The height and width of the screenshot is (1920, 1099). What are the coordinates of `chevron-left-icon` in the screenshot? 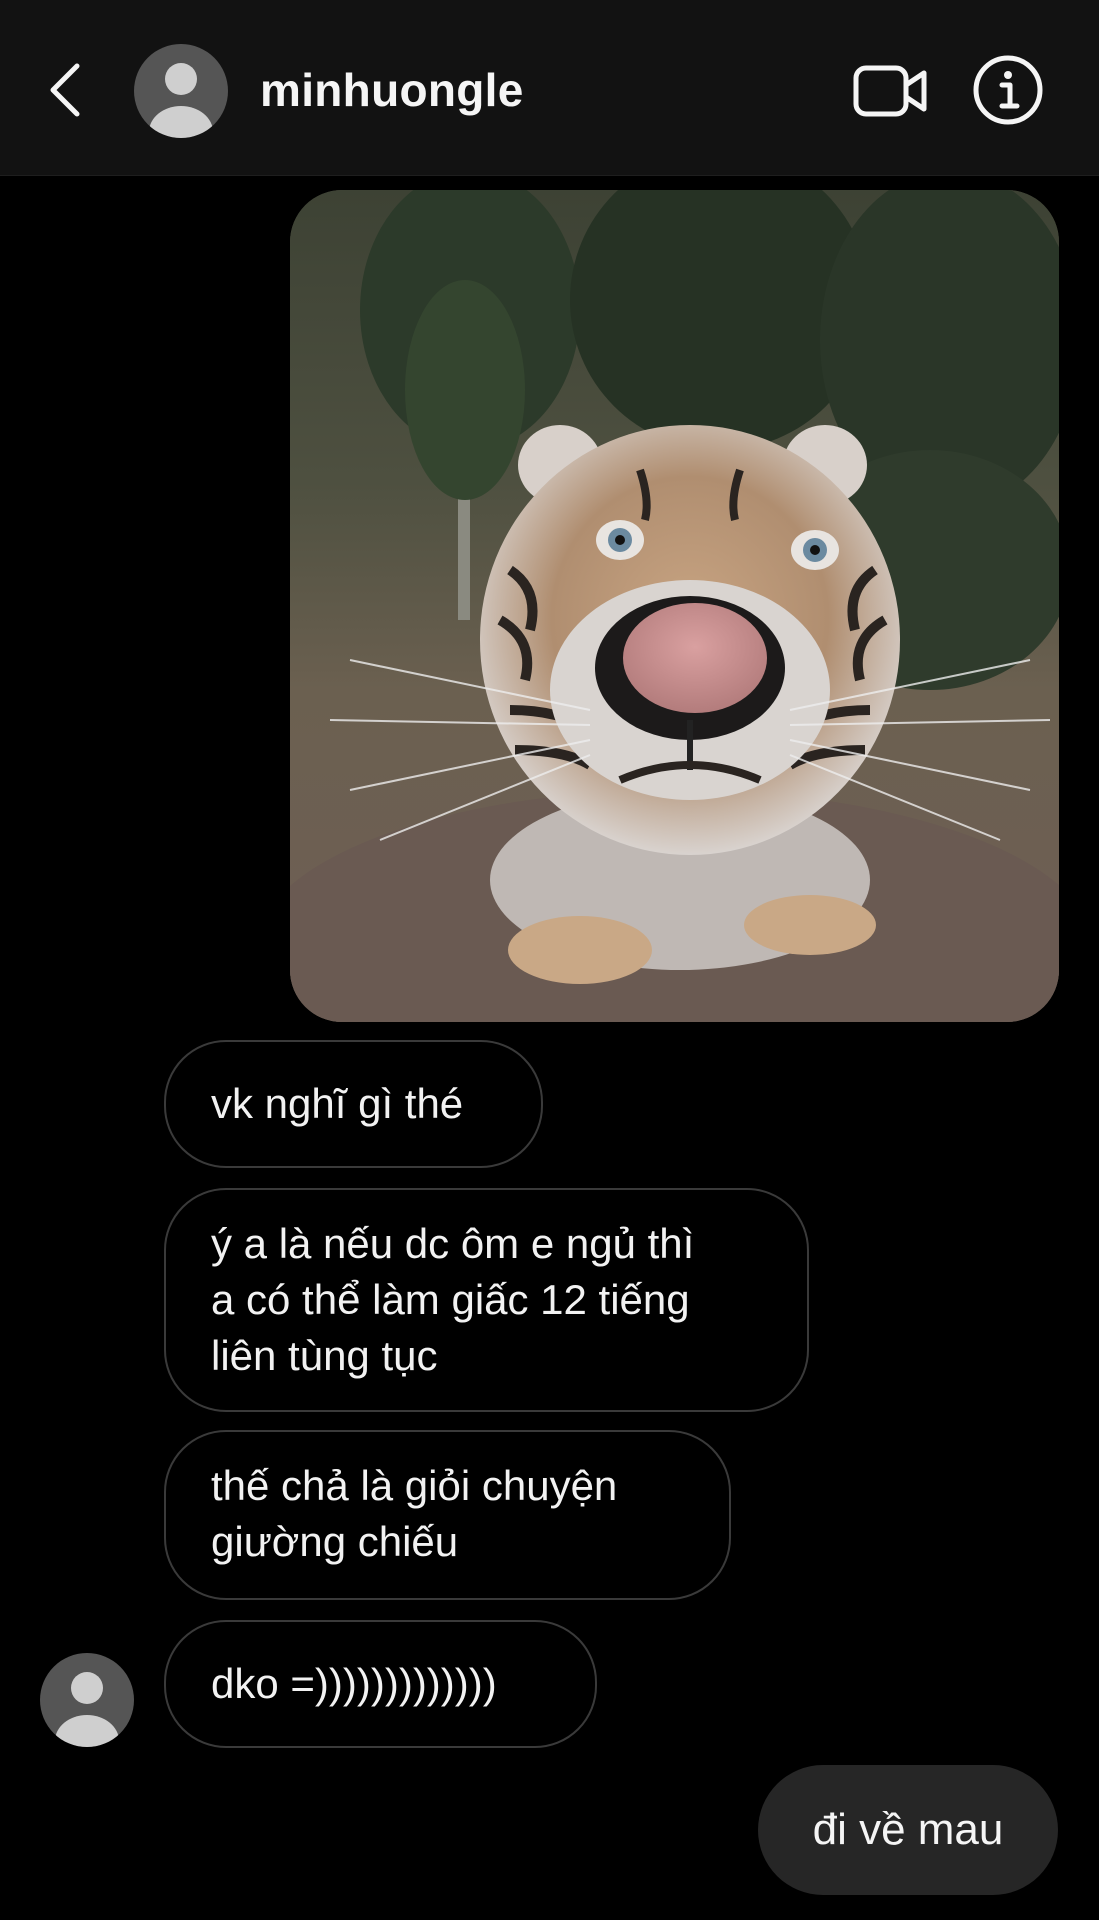 It's located at (65, 90).